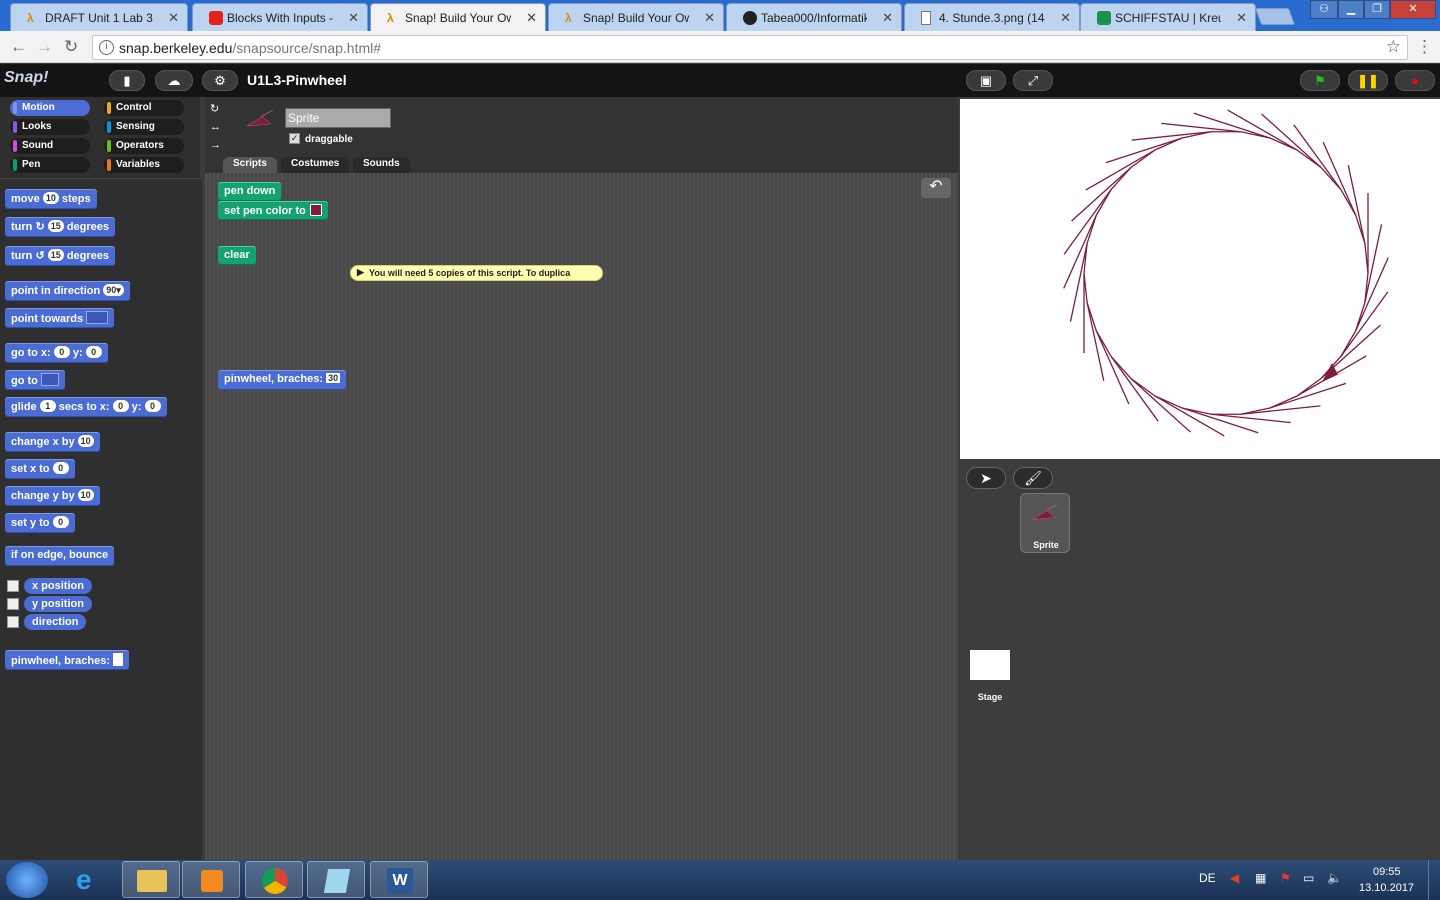  I want to click on browser-tab-4: λ Snap! Build Your Own ✕, so click(636, 17).